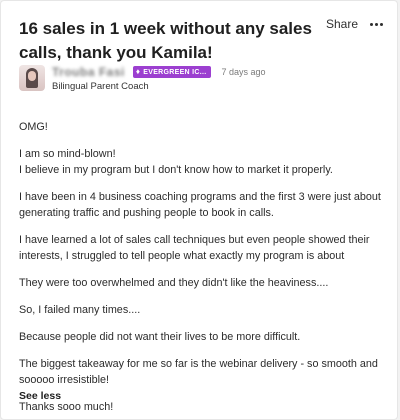 Image resolution: width=400 pixels, height=420 pixels. Describe the element at coordinates (376, 24) in the screenshot. I see `more-dots-icon` at that location.